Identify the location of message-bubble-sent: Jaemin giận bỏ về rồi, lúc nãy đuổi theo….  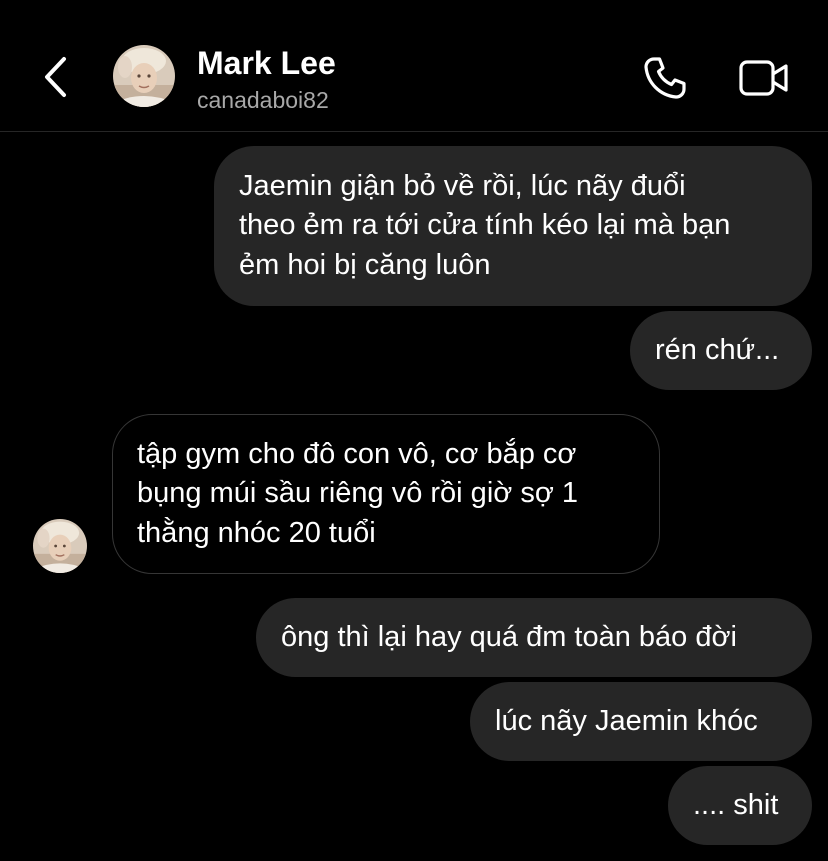
(513, 226).